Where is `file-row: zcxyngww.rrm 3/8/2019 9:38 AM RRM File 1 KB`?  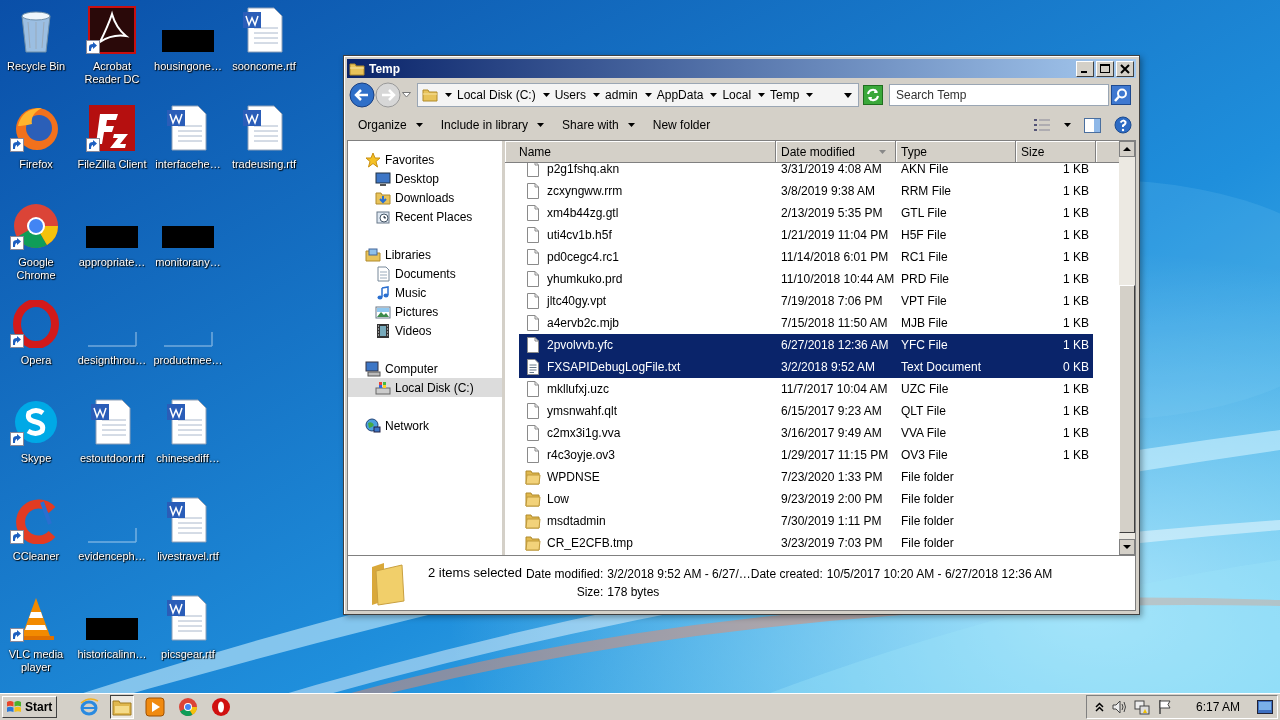 file-row: zcxyngww.rrm 3/8/2019 9:38 AM RRM File 1 KB is located at coordinates (806, 191).